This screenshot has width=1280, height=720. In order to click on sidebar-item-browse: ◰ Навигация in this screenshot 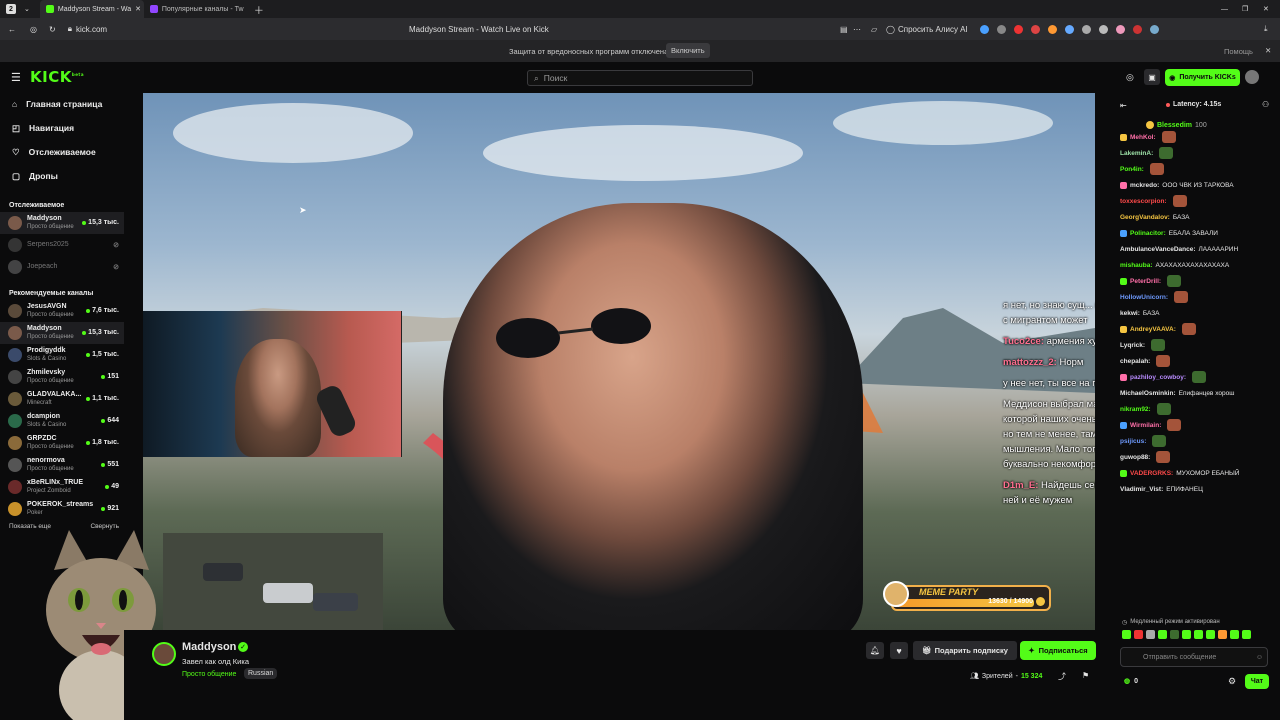, I will do `click(62, 128)`.